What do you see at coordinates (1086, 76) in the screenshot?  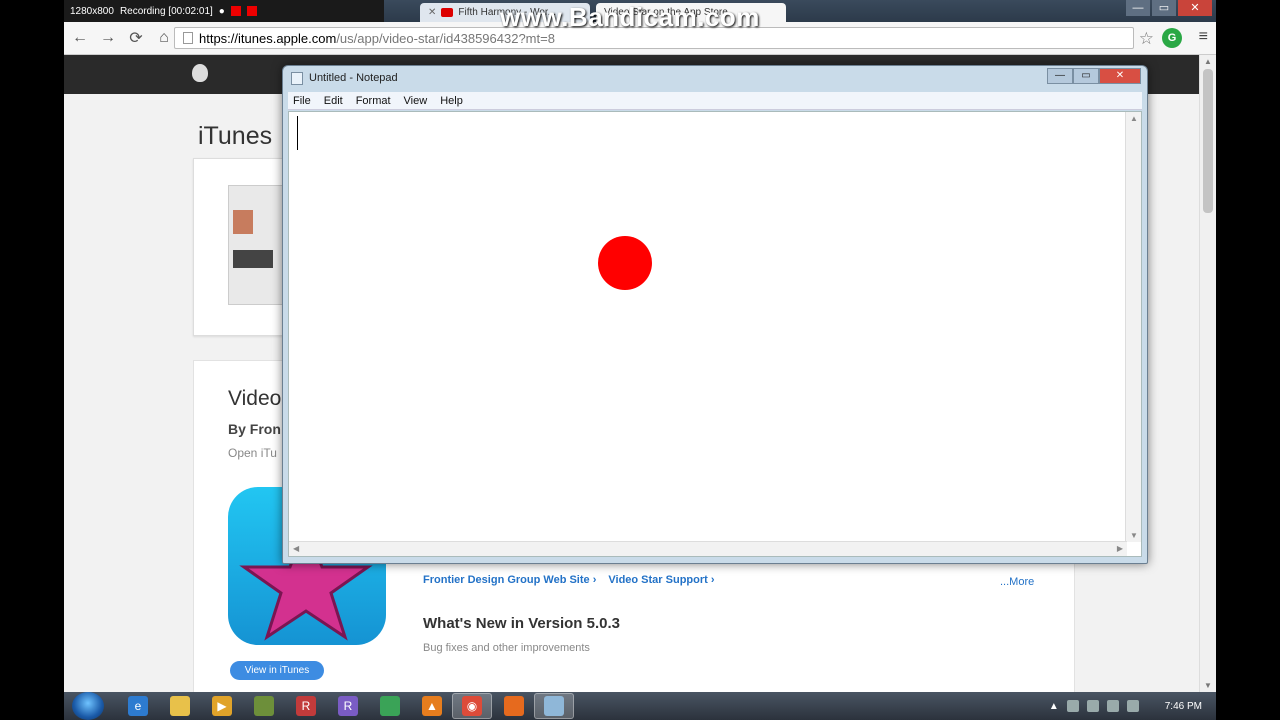 I see `notepad-maximize-button: ▭` at bounding box center [1086, 76].